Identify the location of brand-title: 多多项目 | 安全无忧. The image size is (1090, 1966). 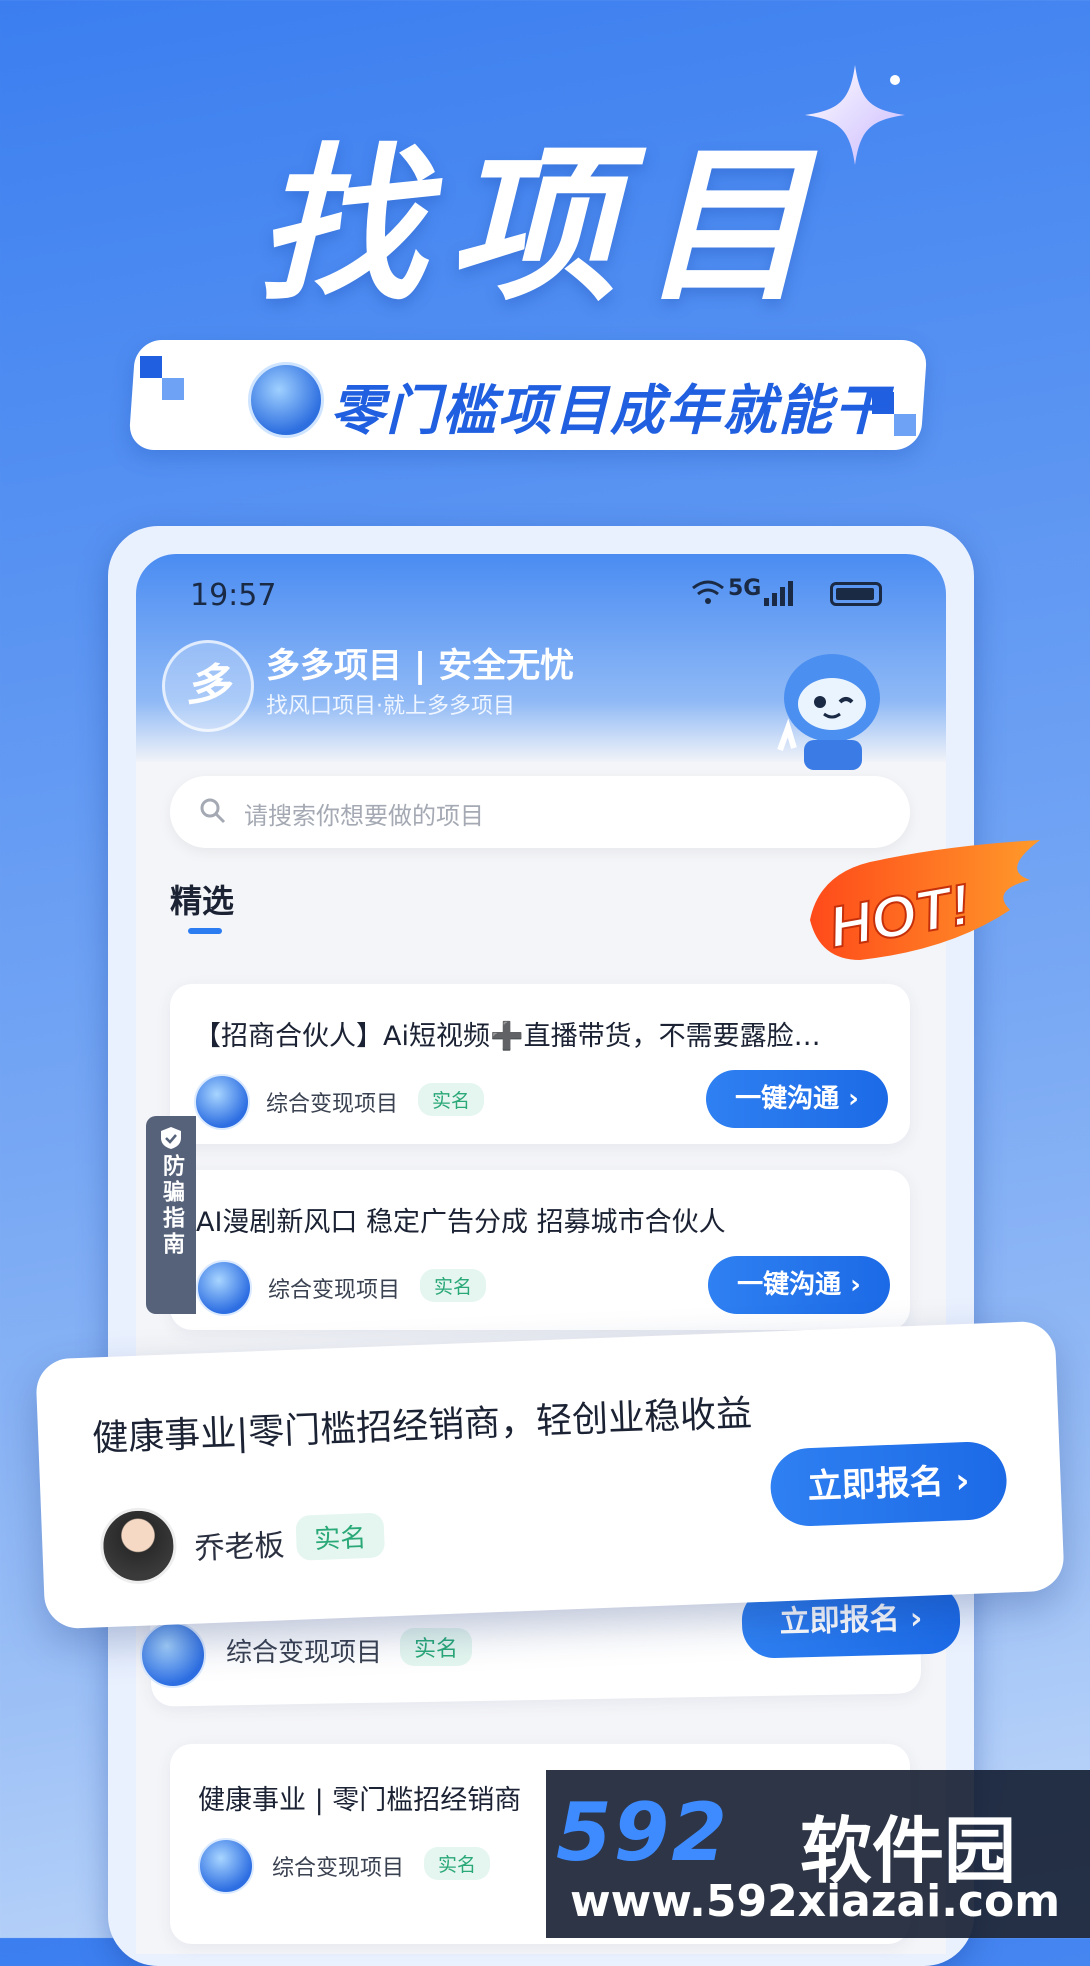
(420, 666).